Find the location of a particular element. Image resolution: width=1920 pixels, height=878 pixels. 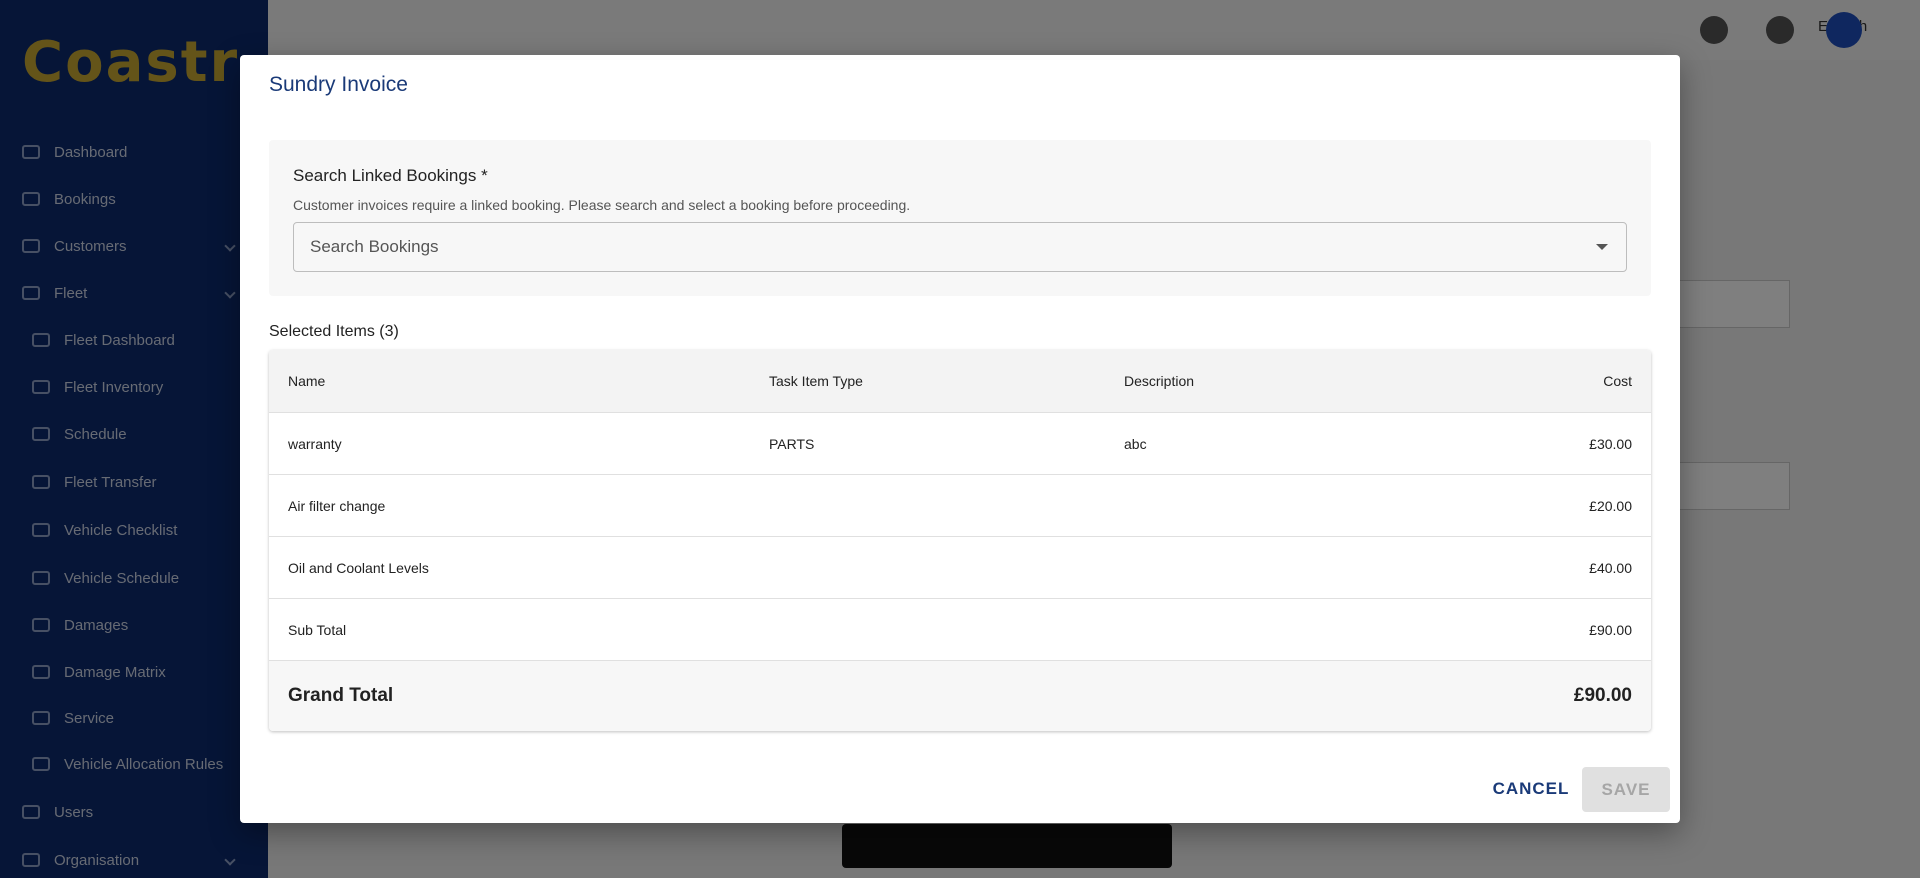

item-type: PARTS is located at coordinates (792, 443).